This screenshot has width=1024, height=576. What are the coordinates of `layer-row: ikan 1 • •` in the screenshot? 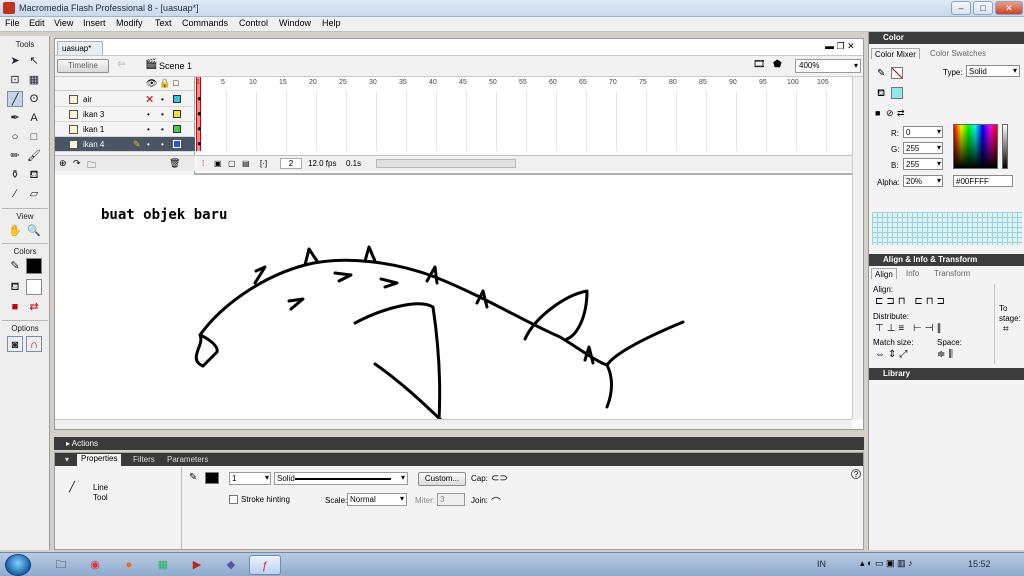 It's located at (125, 129).